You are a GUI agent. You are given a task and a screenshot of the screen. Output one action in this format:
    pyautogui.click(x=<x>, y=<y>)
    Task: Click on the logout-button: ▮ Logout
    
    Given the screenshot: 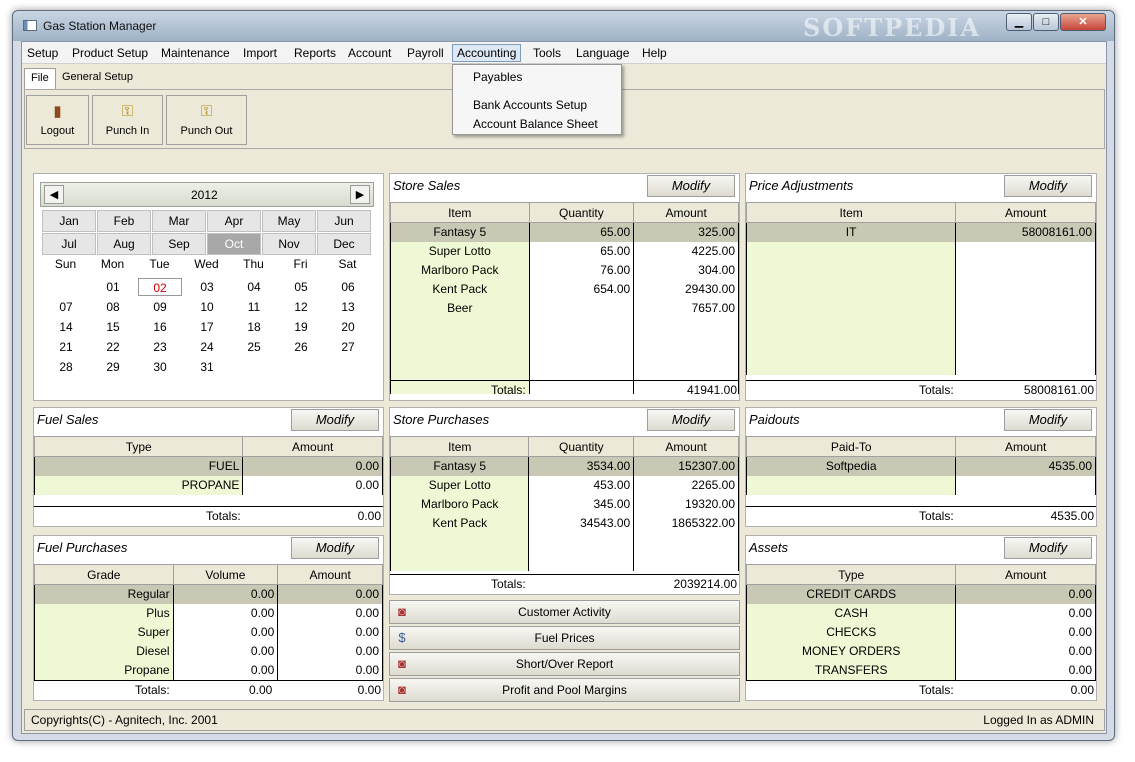 What is the action you would take?
    pyautogui.click(x=57, y=120)
    